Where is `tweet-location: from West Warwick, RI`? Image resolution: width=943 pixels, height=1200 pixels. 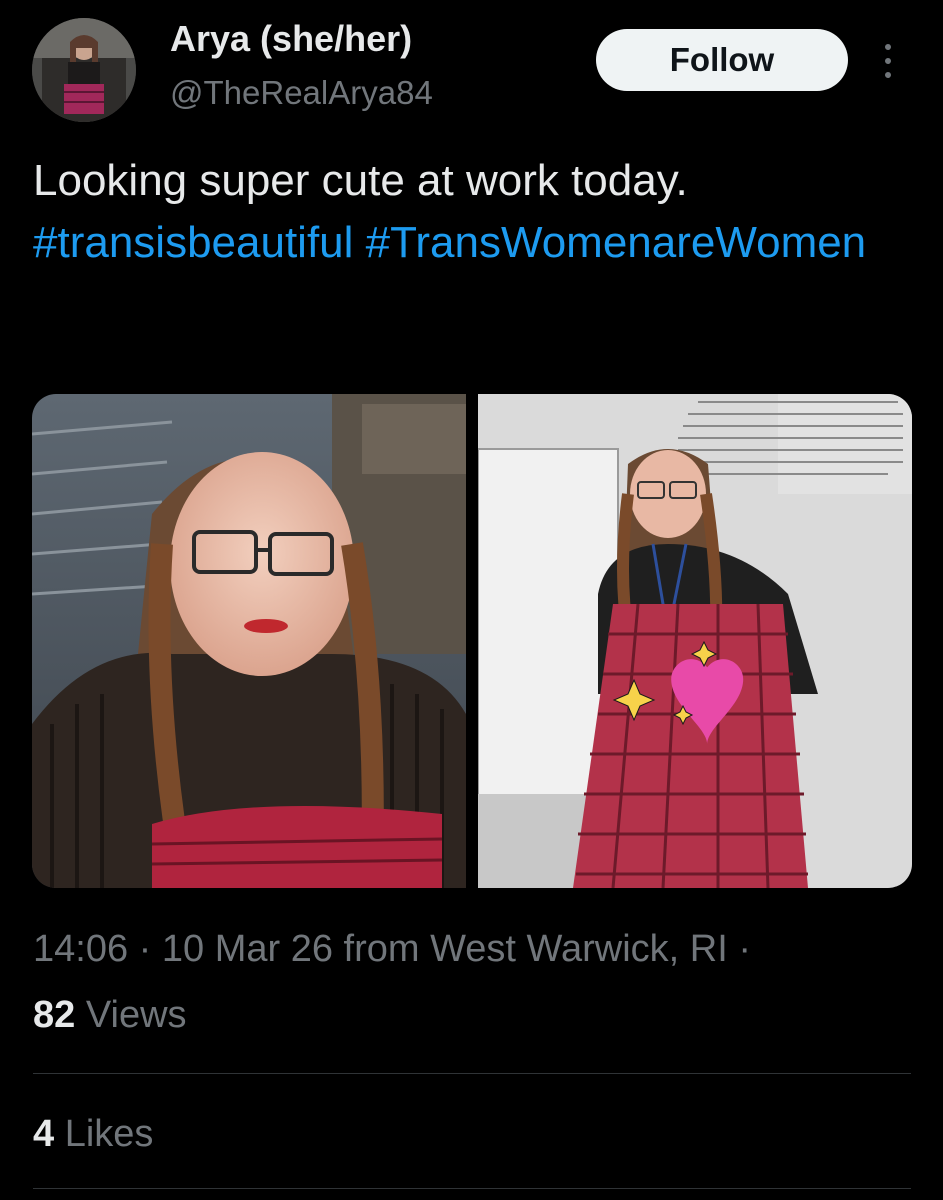
tweet-location: from West Warwick, RI is located at coordinates (535, 949).